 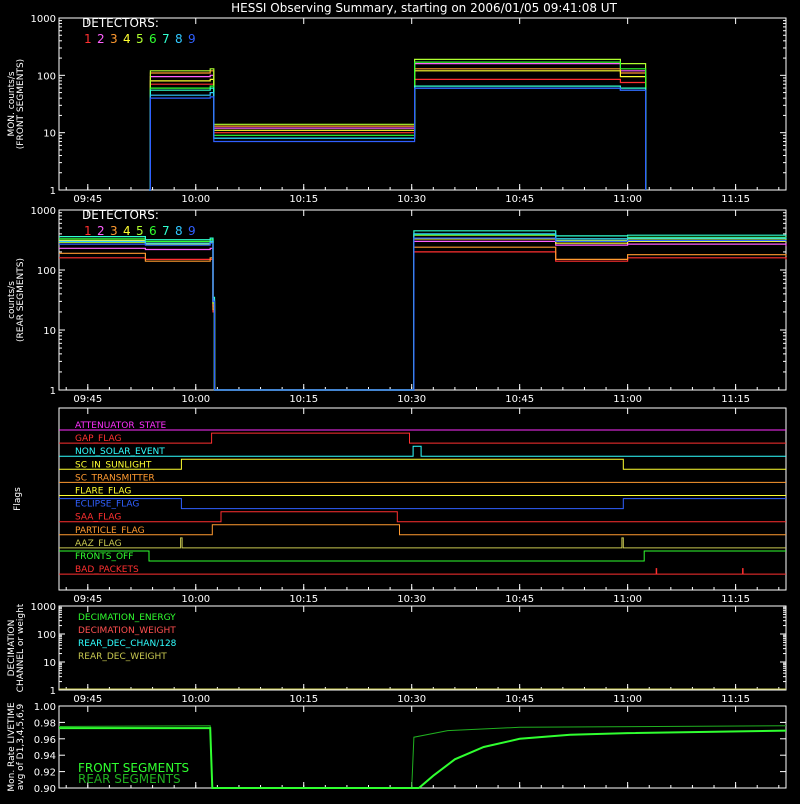 What do you see at coordinates (127, 644) in the screenshot?
I see `decimation-legend-2: REAR_DEC_CHAN/128` at bounding box center [127, 644].